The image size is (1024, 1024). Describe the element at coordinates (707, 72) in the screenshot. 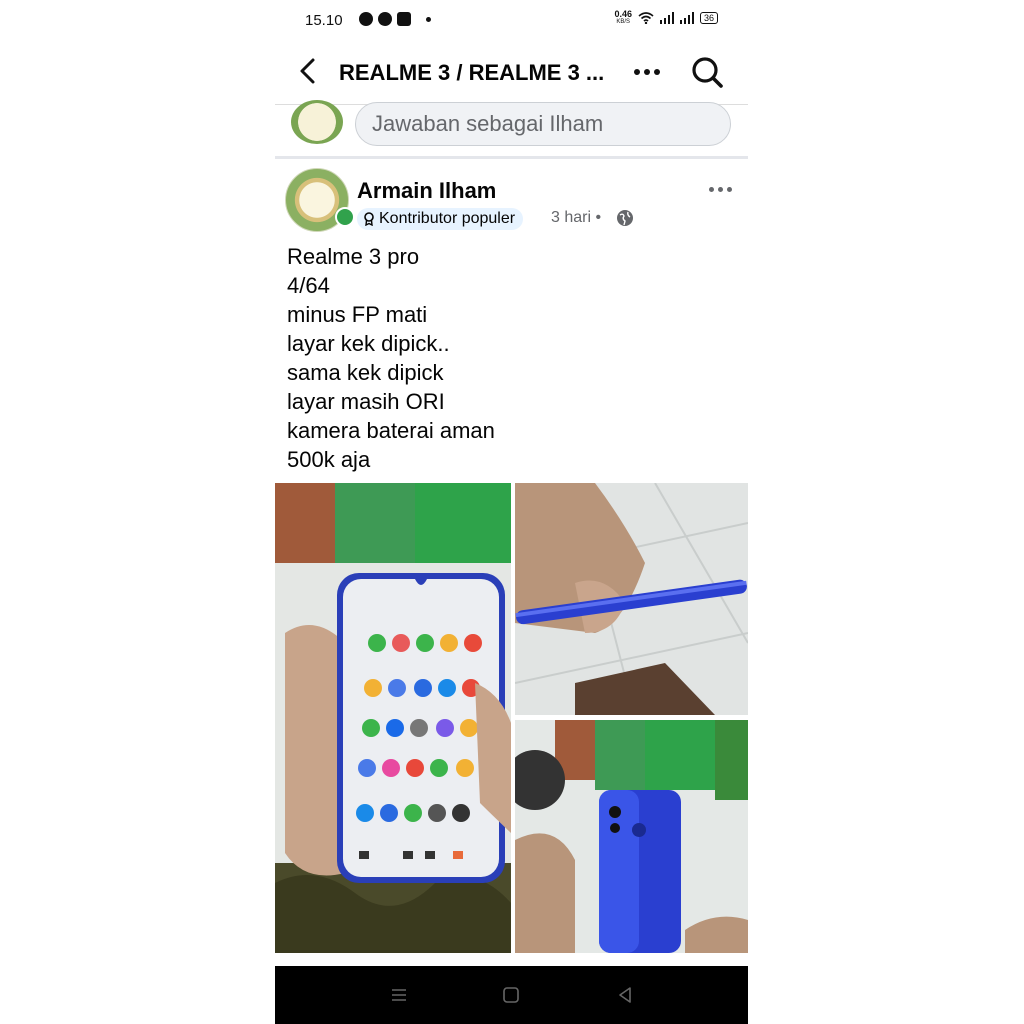

I see `search-icon` at that location.